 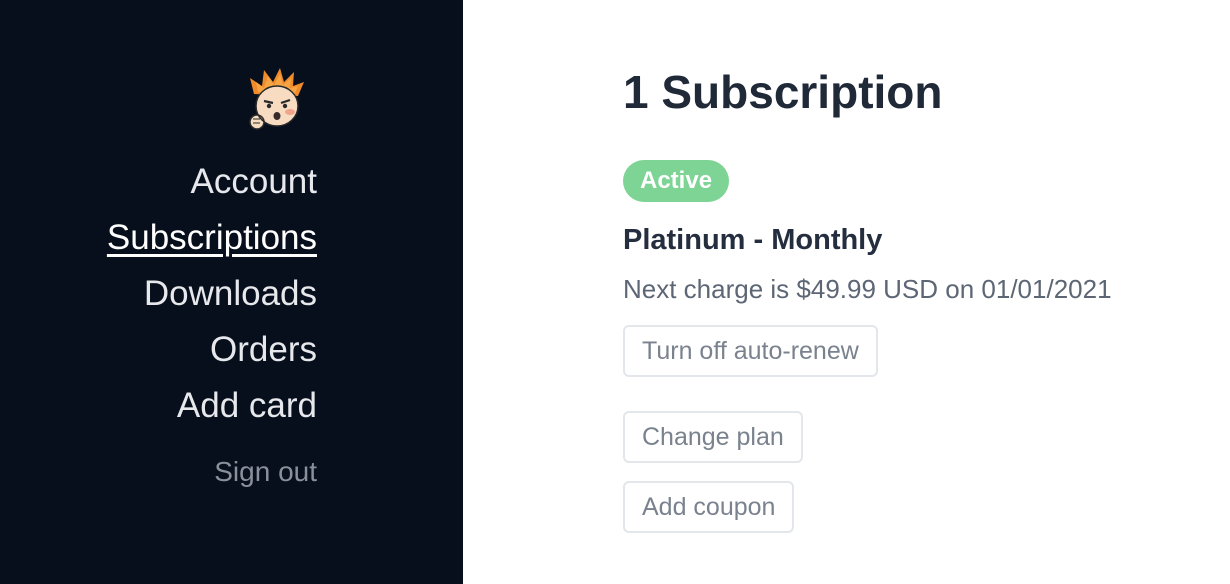 What do you see at coordinates (783, 92) in the screenshot?
I see `page-title: 1 Subscription` at bounding box center [783, 92].